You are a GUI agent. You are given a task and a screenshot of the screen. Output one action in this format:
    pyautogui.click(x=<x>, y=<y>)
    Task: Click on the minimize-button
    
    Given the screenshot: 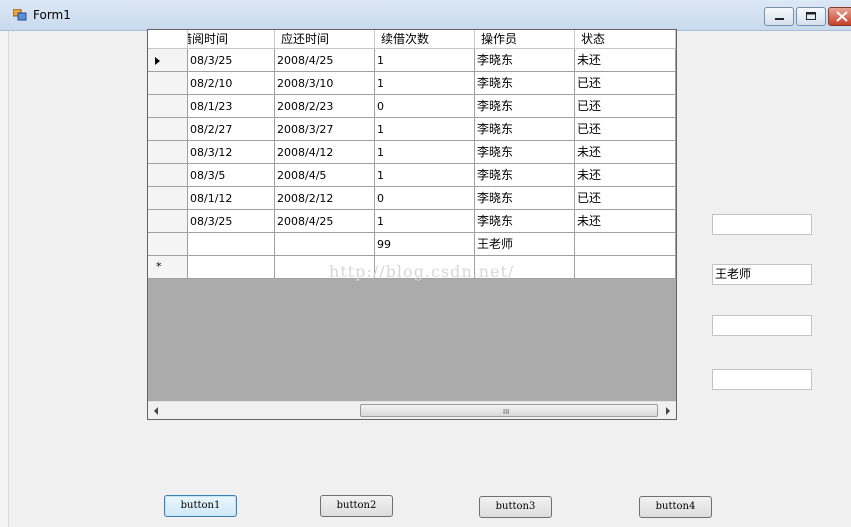 What is the action you would take?
    pyautogui.click(x=779, y=16)
    